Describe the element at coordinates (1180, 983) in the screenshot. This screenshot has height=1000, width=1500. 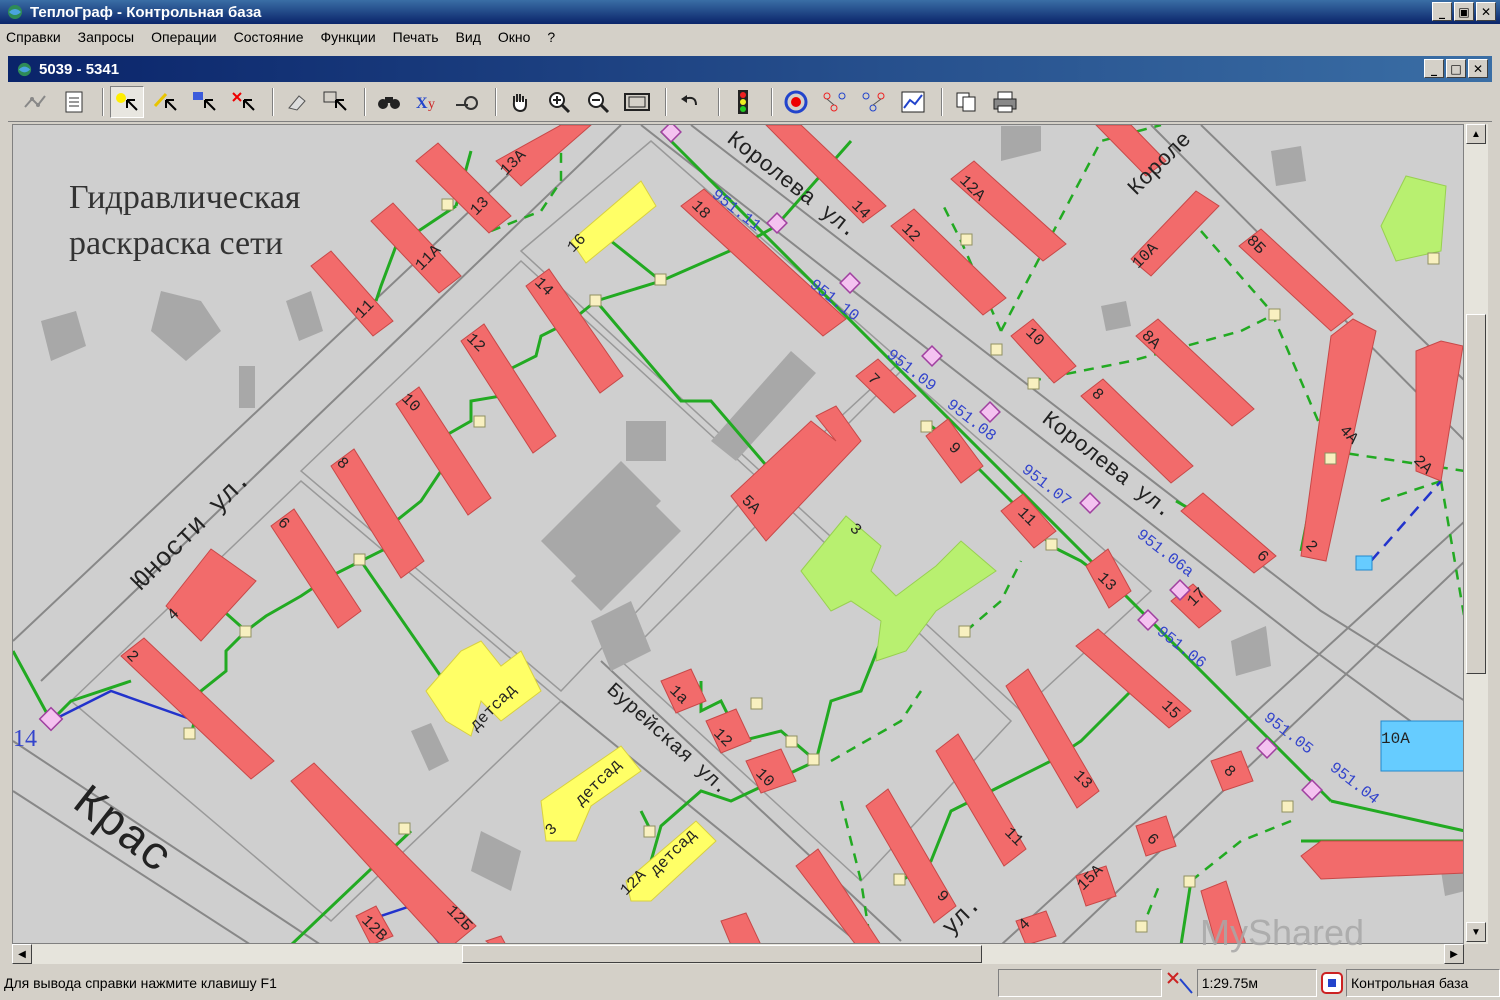
I see `scale-cursor-icon` at that location.